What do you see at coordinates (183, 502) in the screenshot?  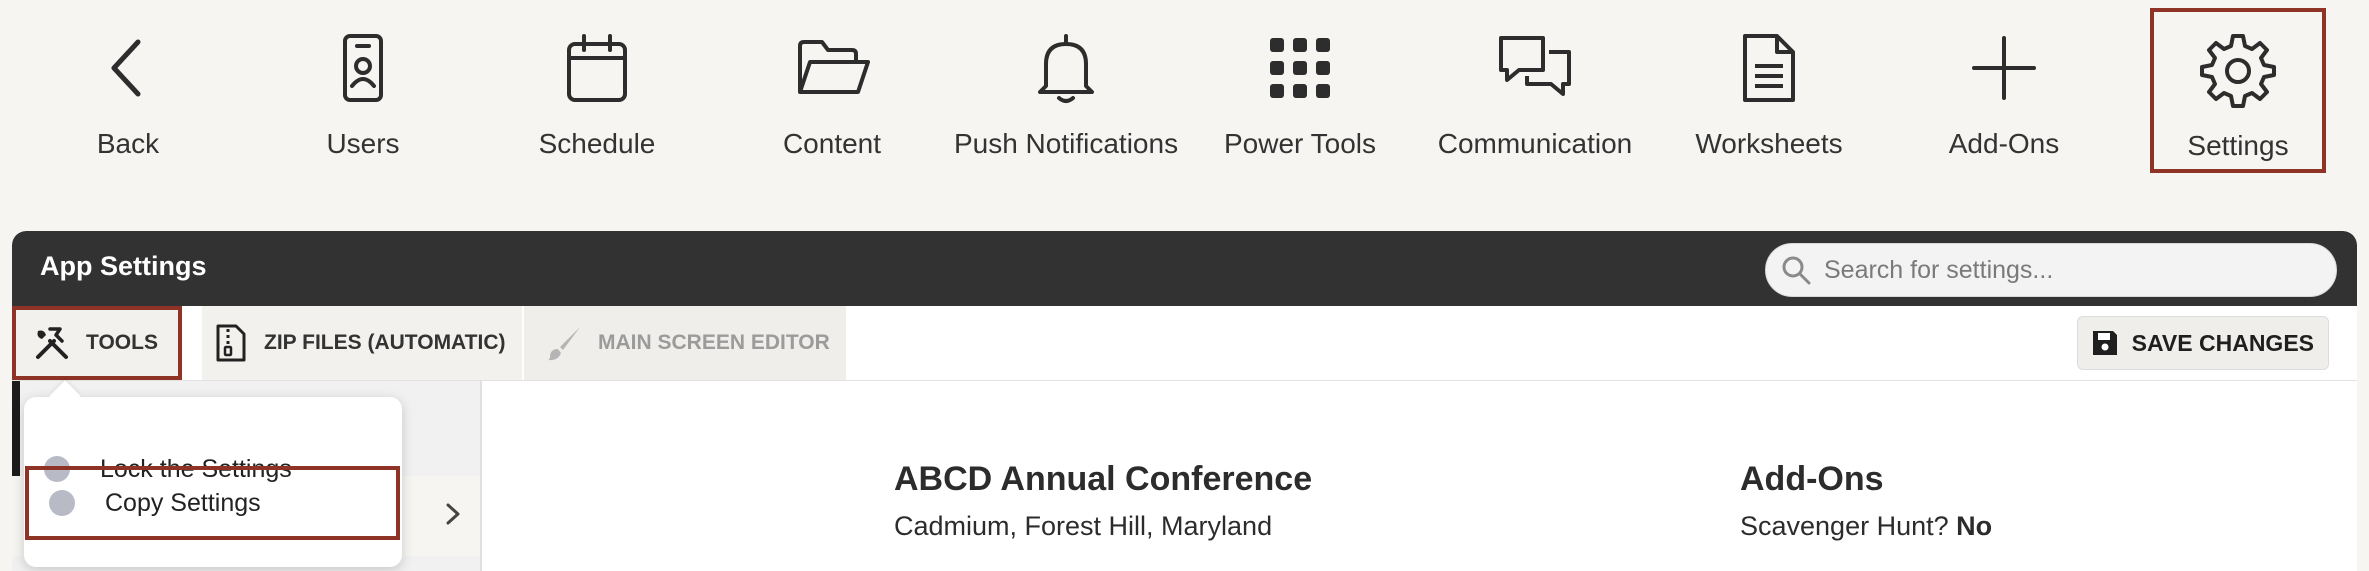 I see `menu-item-label: Copy Settings` at bounding box center [183, 502].